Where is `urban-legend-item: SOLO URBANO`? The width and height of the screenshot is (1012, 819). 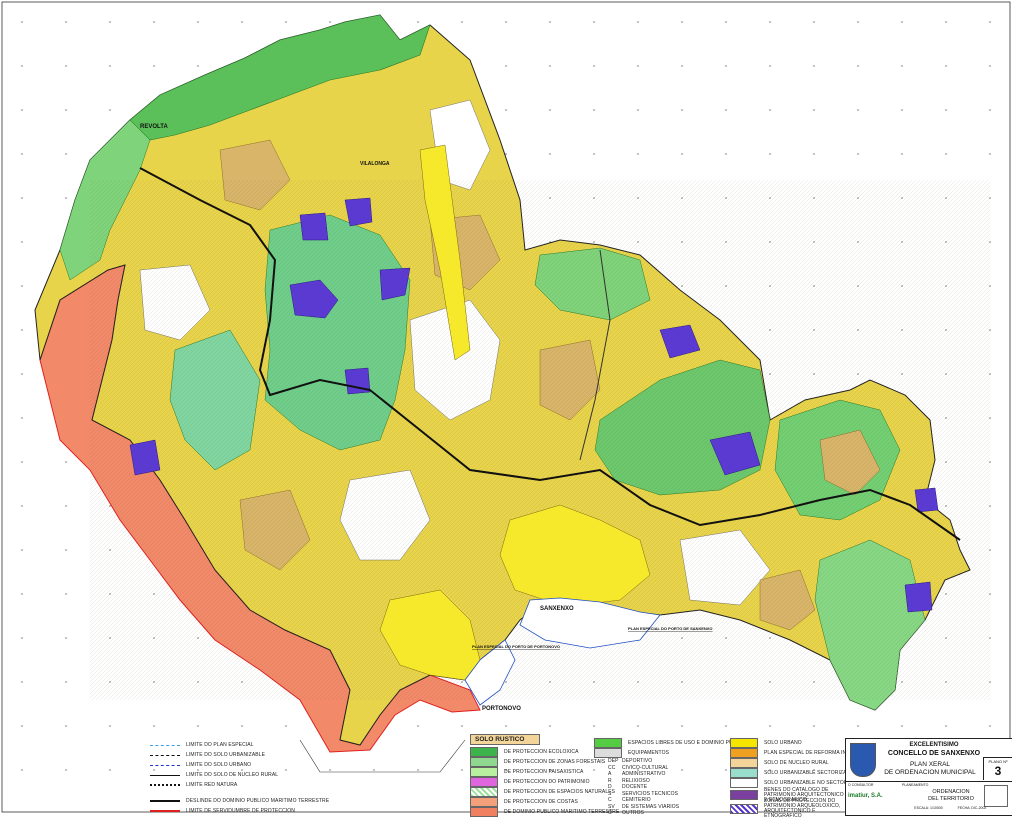 urban-legend-item: SOLO URBANO is located at coordinates (787, 743).